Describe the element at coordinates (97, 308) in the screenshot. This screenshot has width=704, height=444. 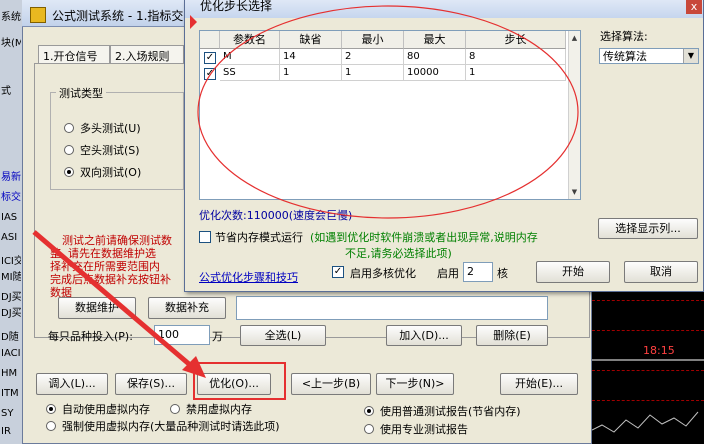
I see `data-maintain-button: 数据维护` at that location.